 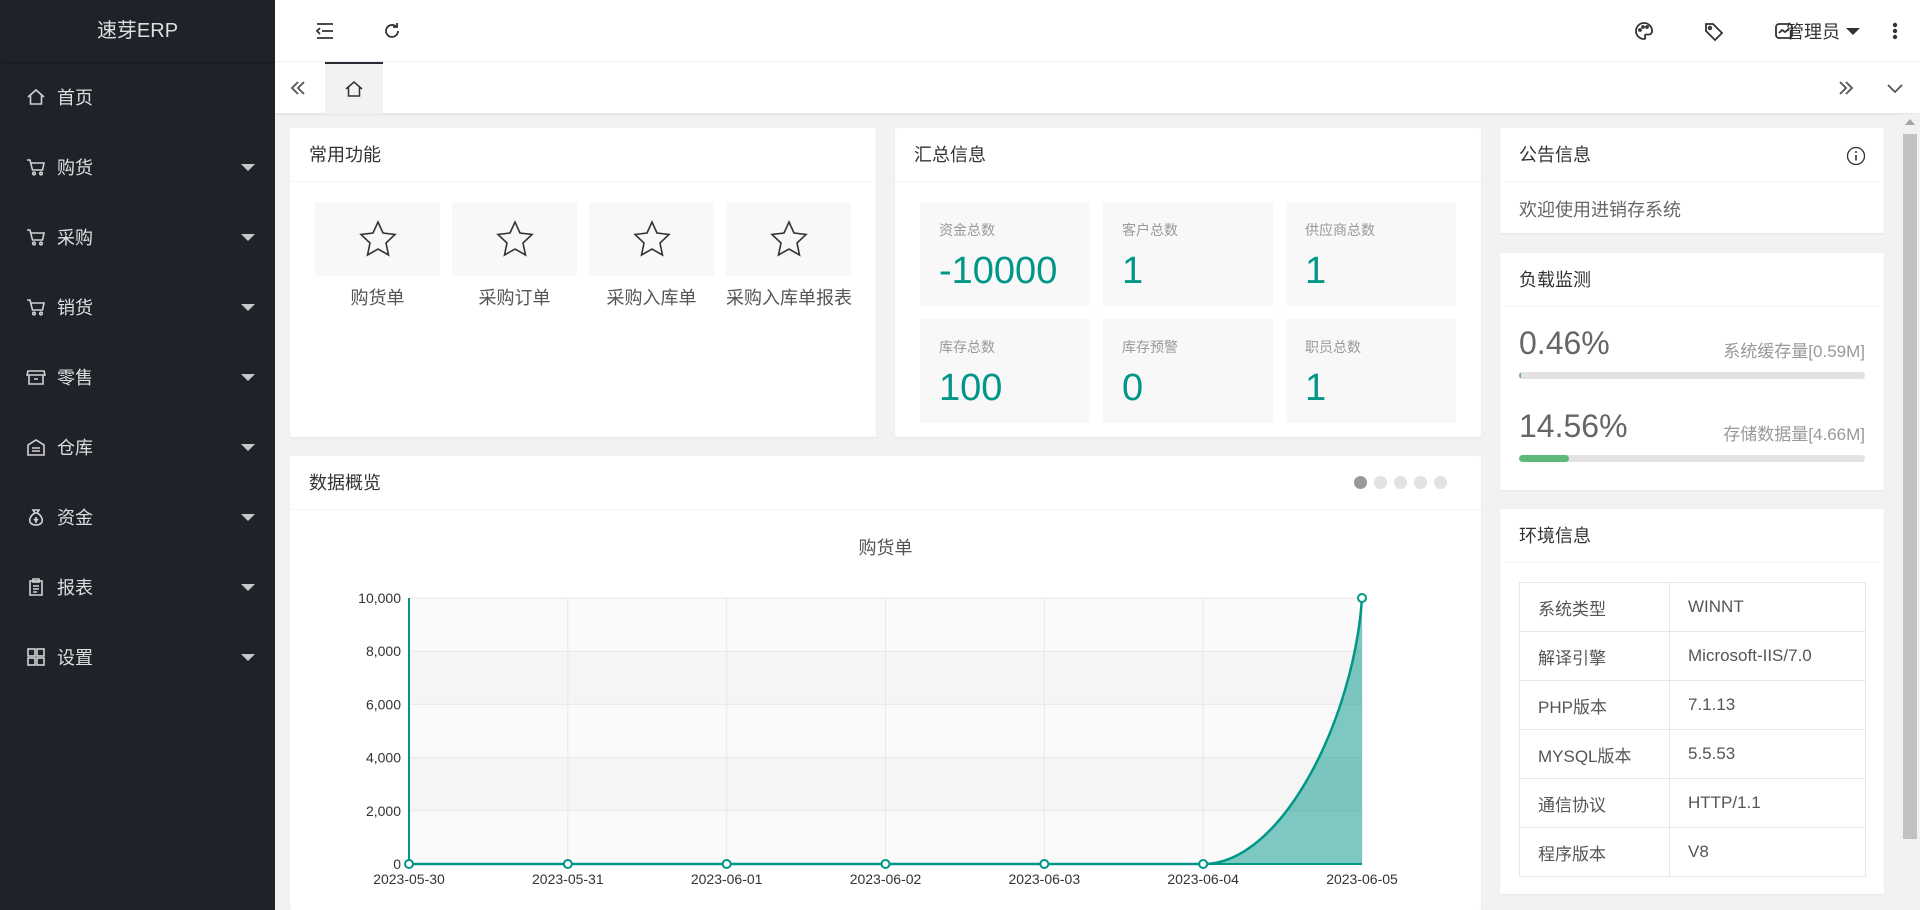 I want to click on refresh-icon, so click(x=392, y=31).